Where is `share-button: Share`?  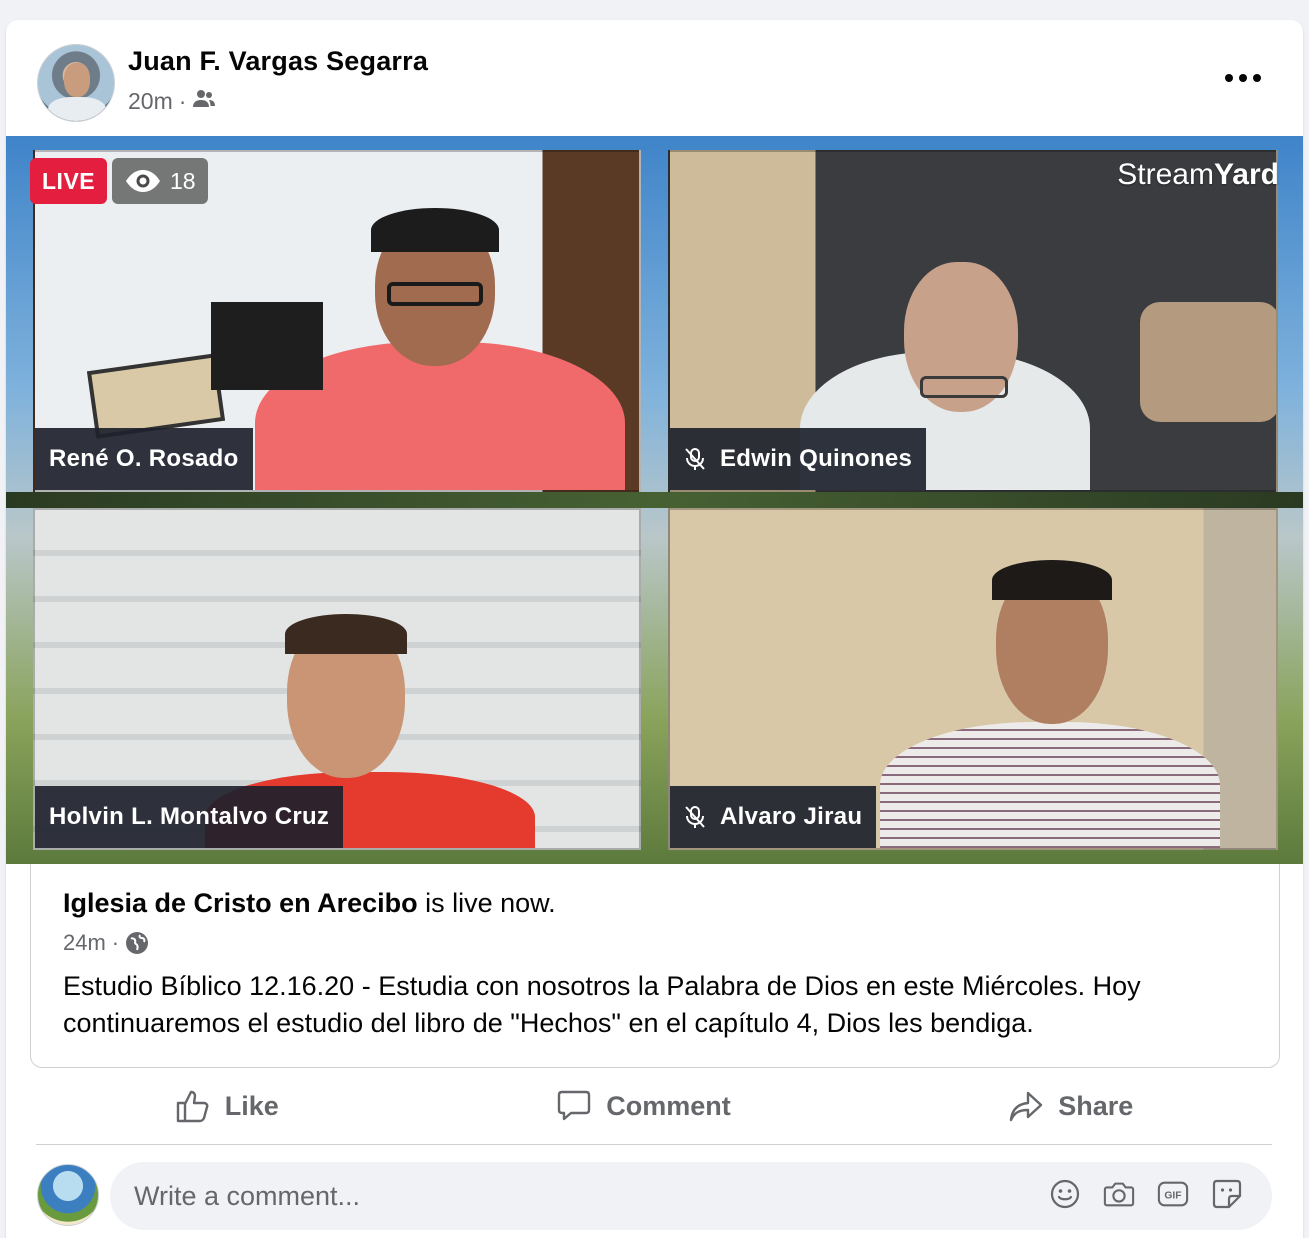 share-button: Share is located at coordinates (1070, 1106).